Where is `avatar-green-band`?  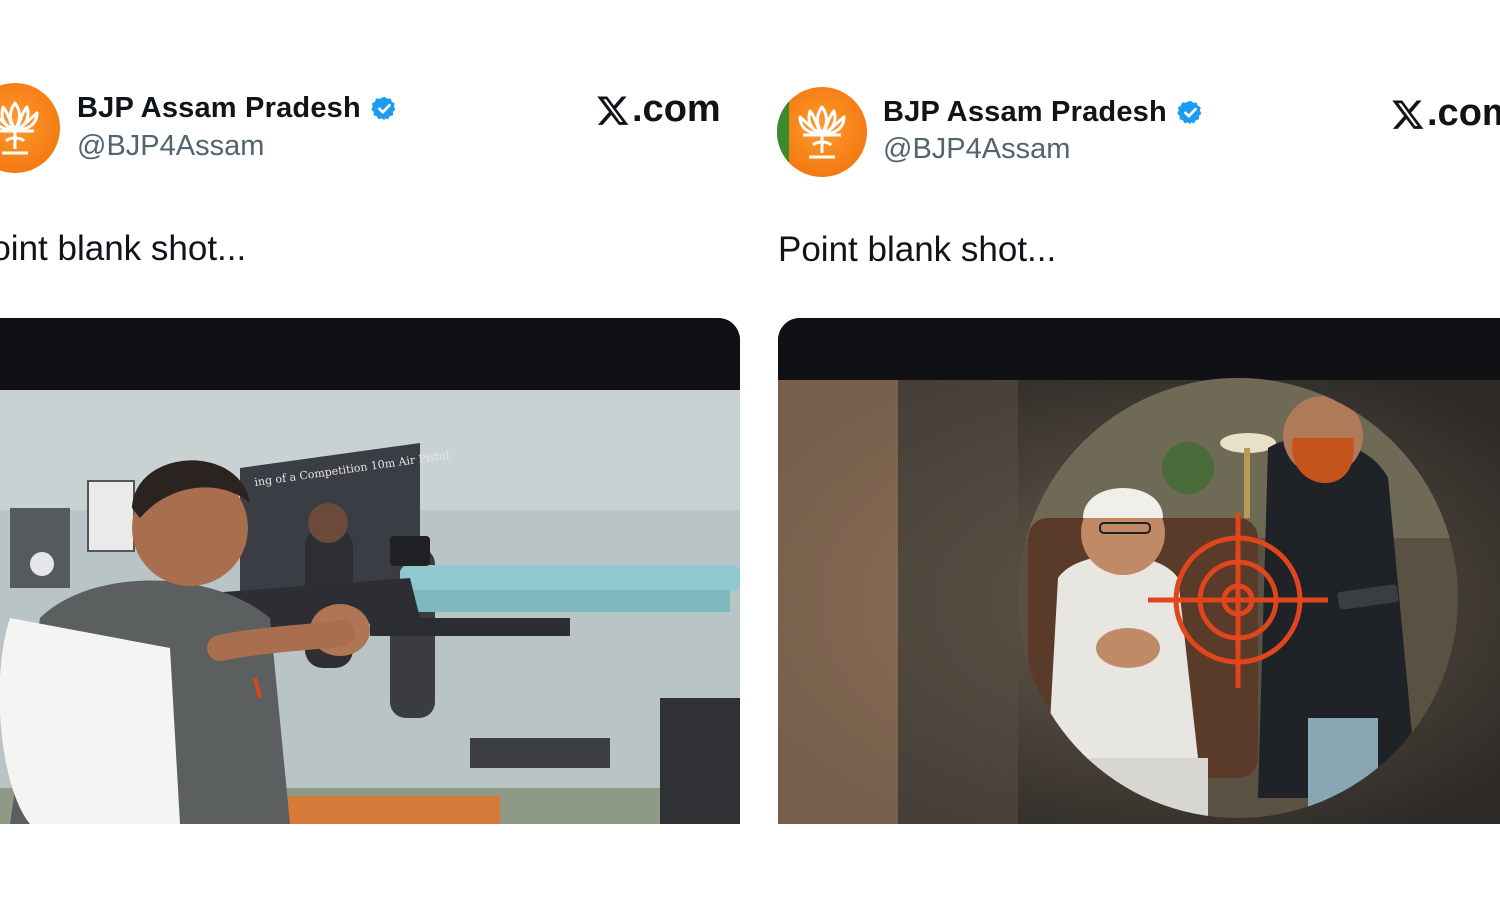 avatar-green-band is located at coordinates (783, 132).